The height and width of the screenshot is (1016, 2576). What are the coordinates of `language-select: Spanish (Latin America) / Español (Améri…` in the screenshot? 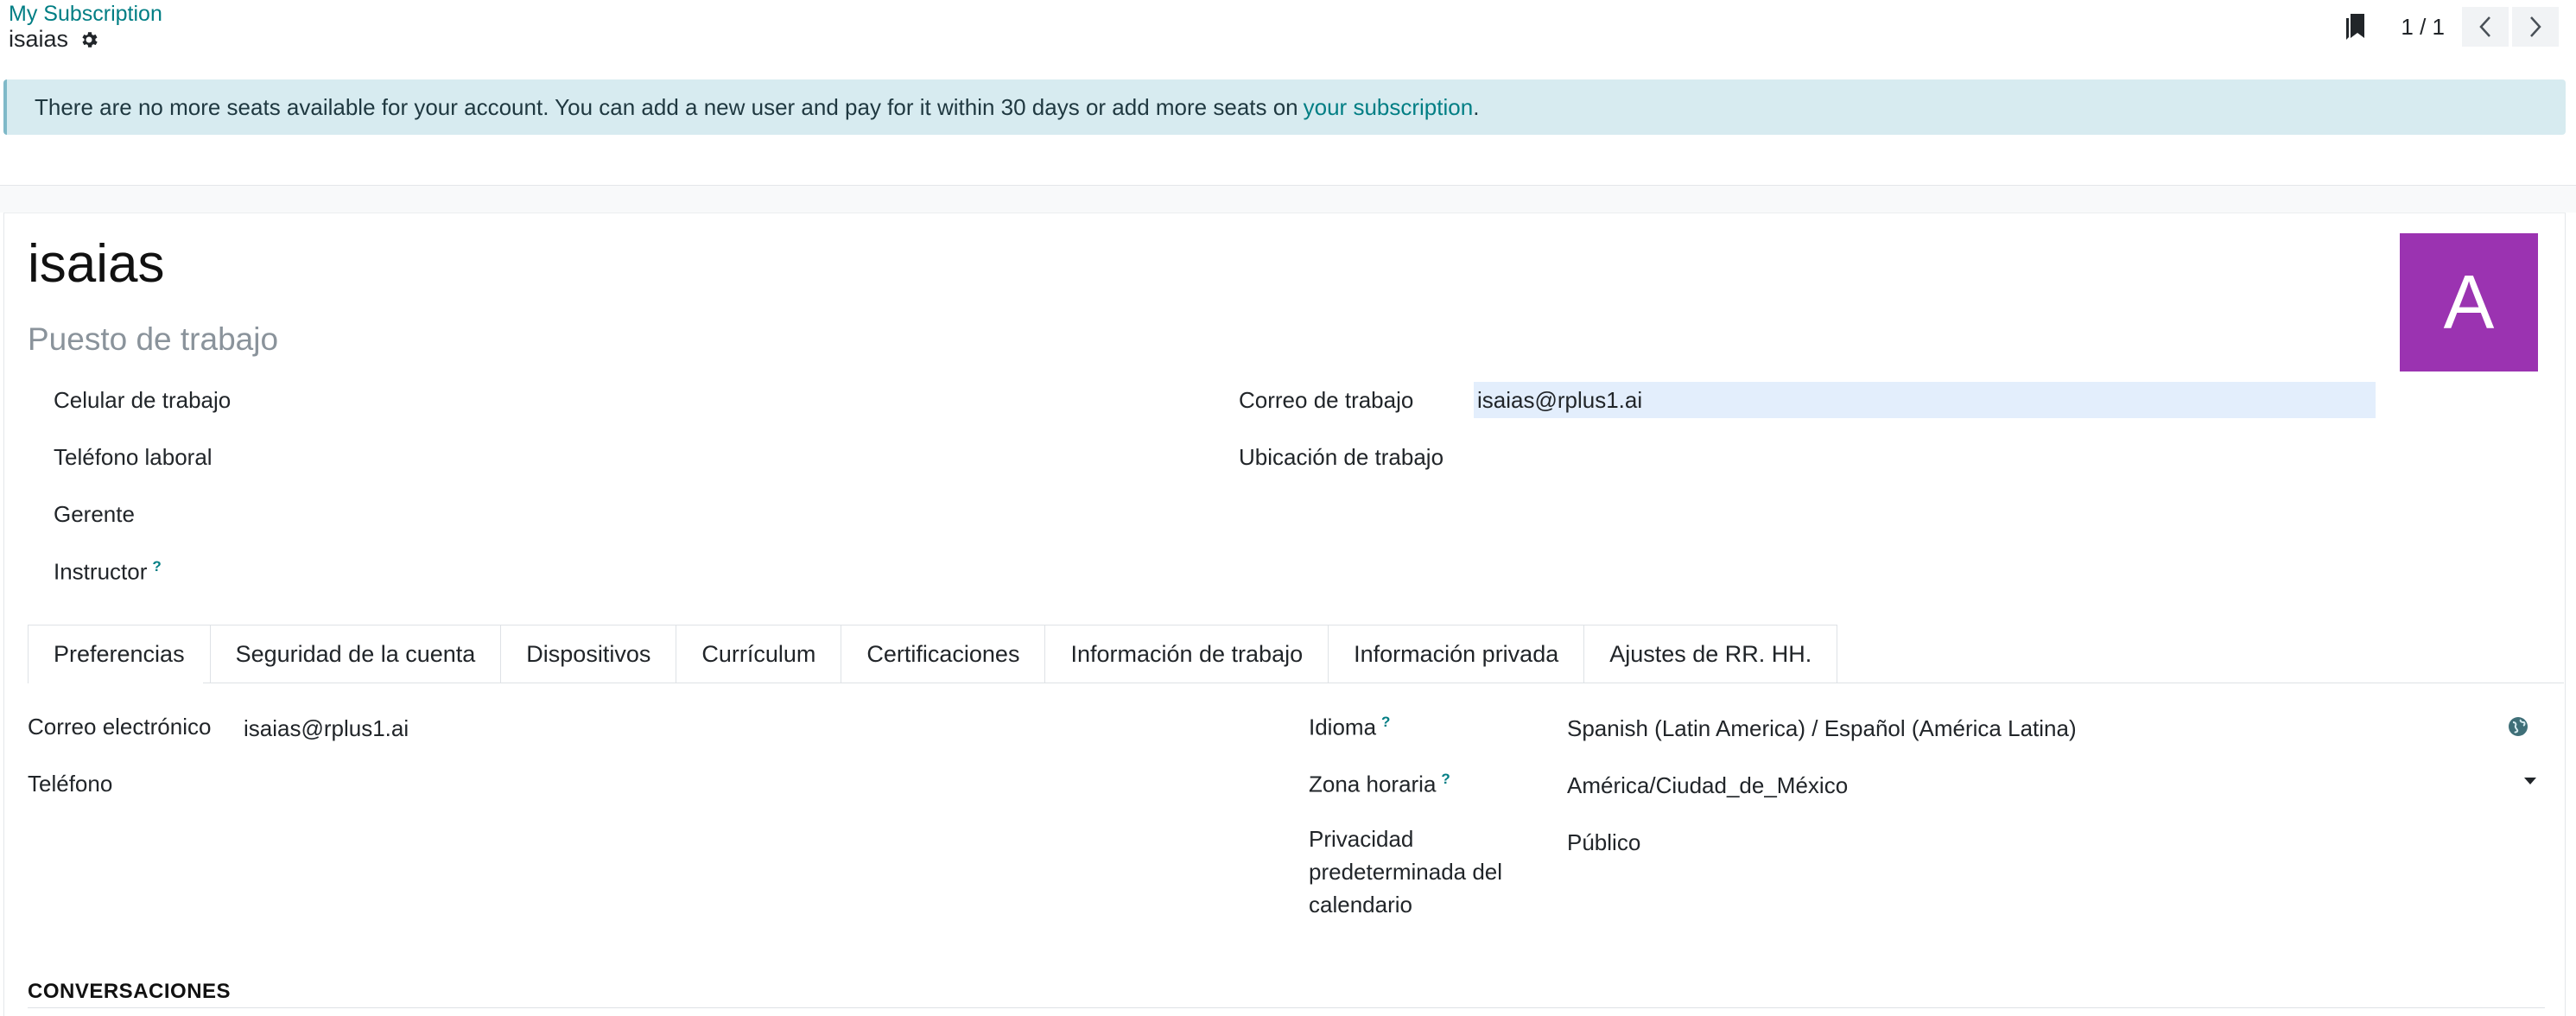 It's located at (1822, 728).